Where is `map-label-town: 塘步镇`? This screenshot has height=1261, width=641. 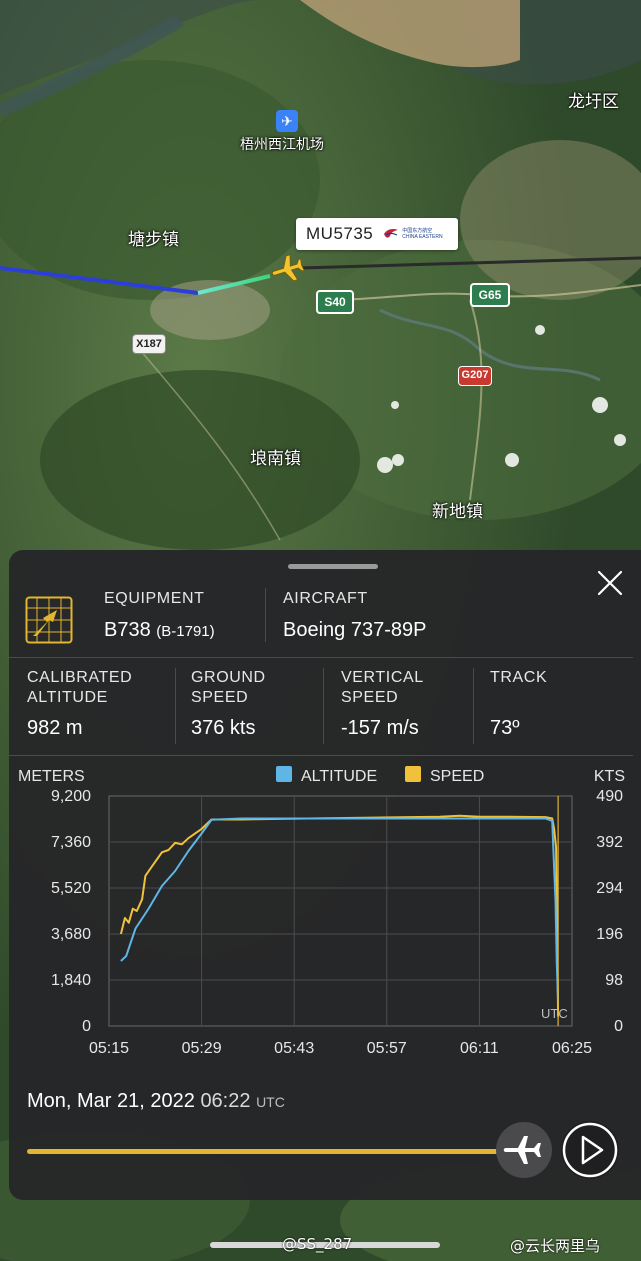 map-label-town: 塘步镇 is located at coordinates (153, 240).